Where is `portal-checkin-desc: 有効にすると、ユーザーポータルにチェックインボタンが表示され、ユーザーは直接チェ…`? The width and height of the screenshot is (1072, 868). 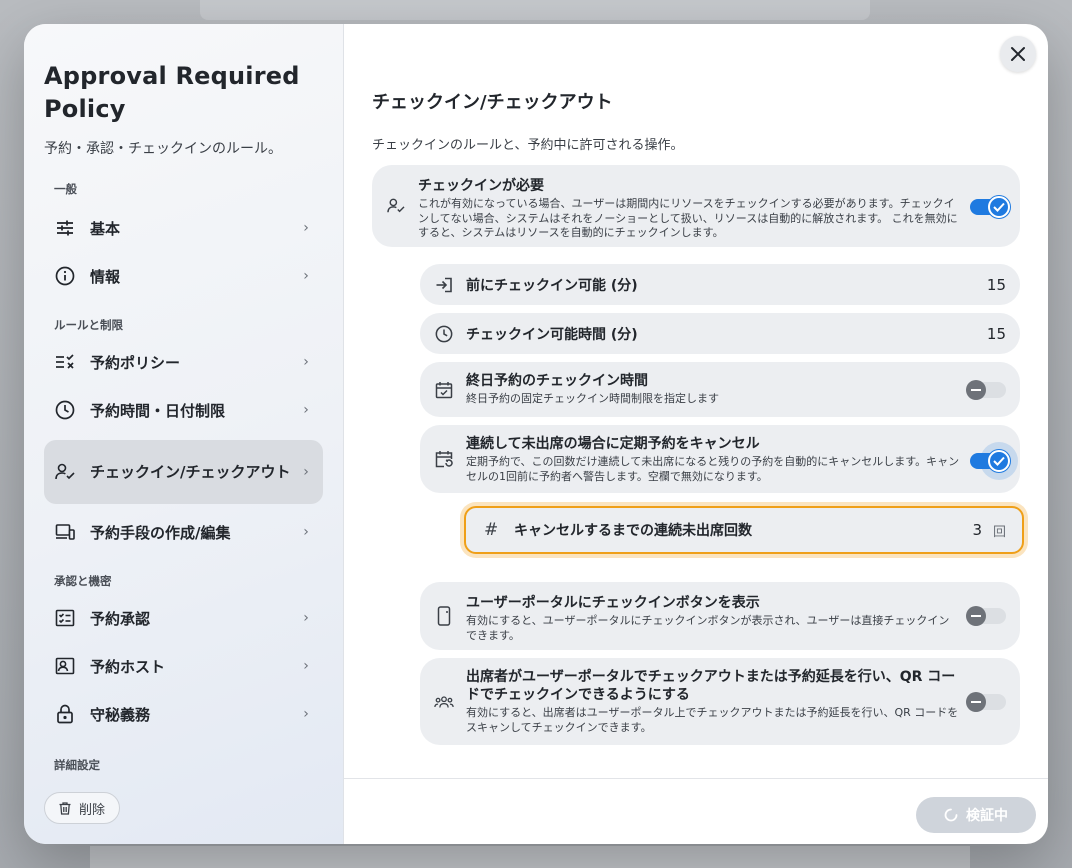 portal-checkin-desc: 有効にすると、ユーザーポータルにチェックインボタンが表示され、ユーザーは直接チェ… is located at coordinates (708, 628).